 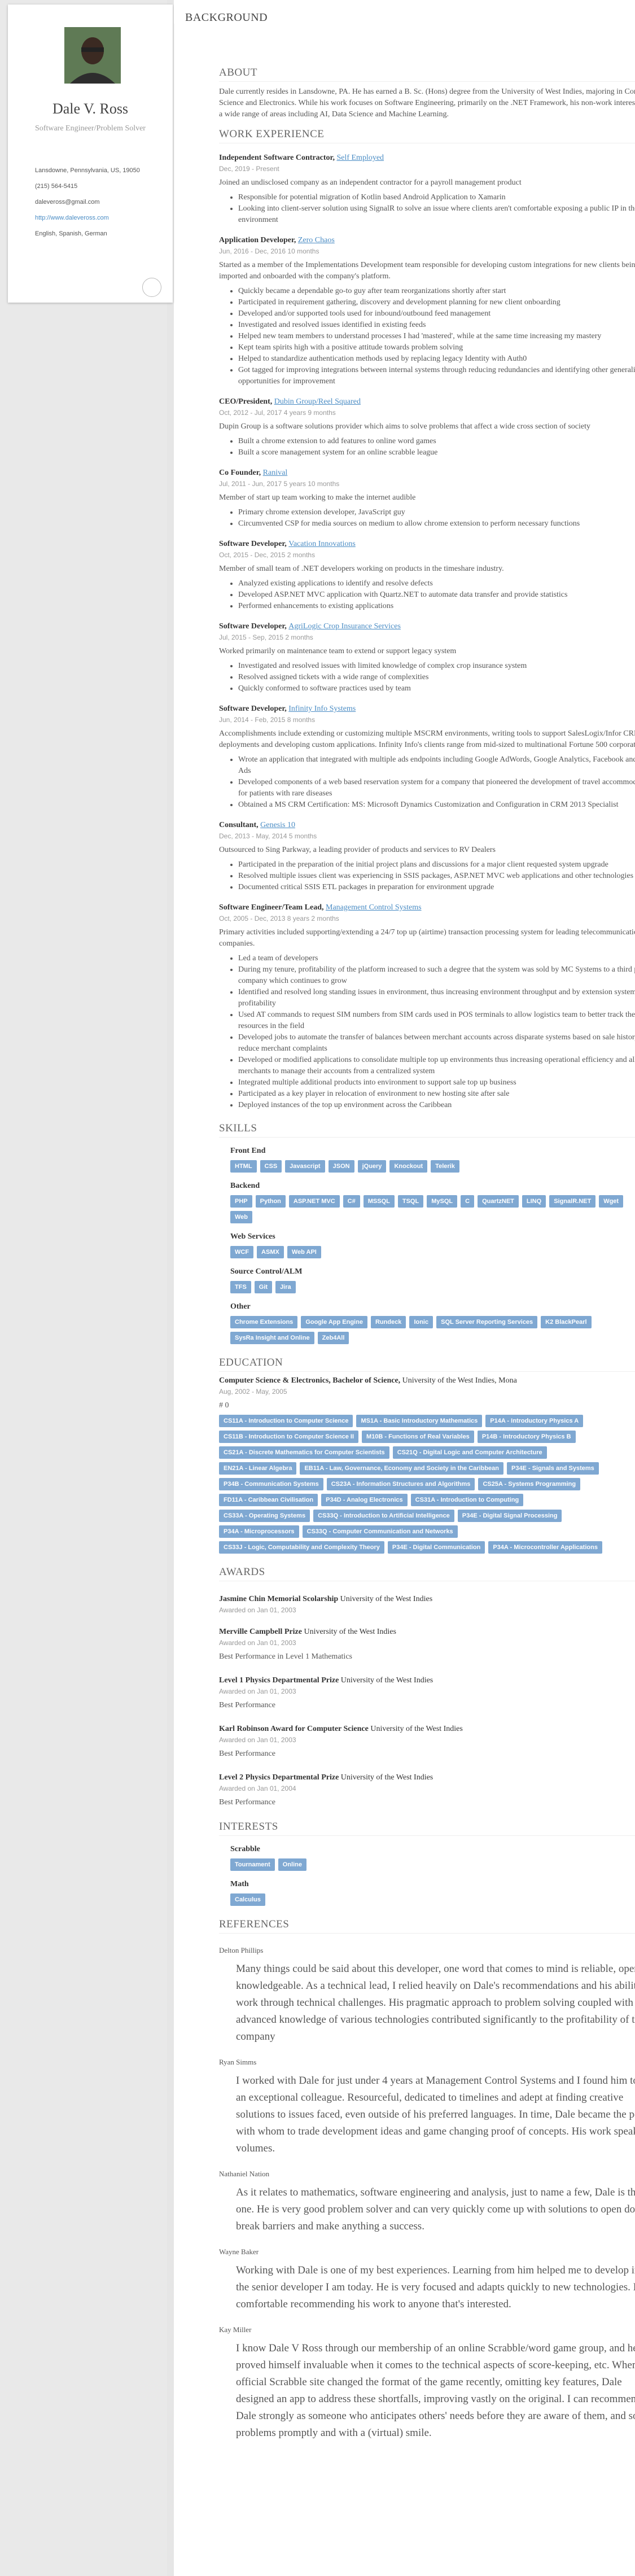 What do you see at coordinates (314, 1201) in the screenshot?
I see `tag: ASP.NET MVC` at bounding box center [314, 1201].